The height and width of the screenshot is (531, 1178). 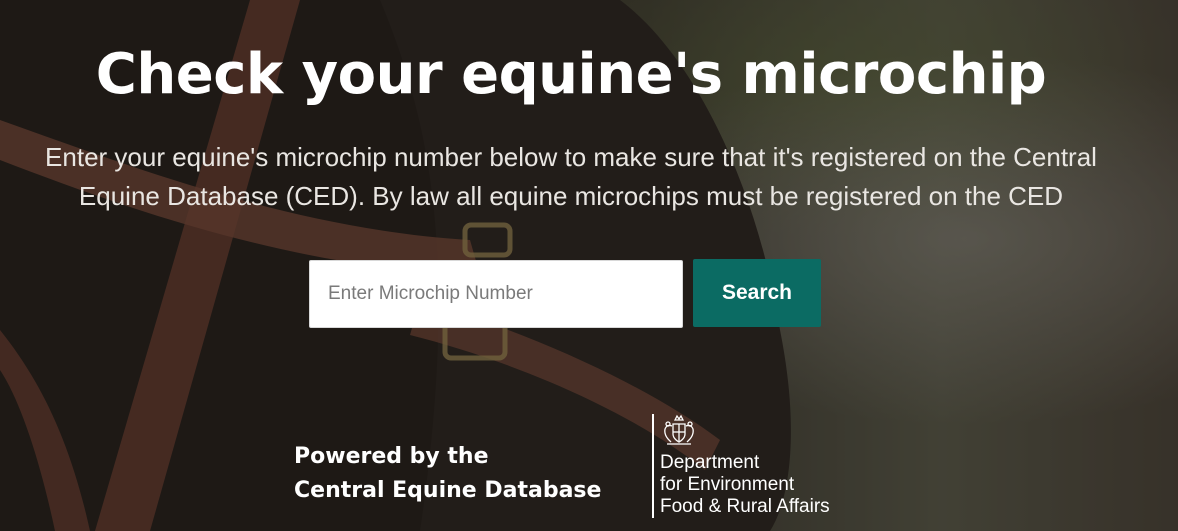 What do you see at coordinates (448, 490) in the screenshot?
I see `powered-by-line-2: Central Equine Database` at bounding box center [448, 490].